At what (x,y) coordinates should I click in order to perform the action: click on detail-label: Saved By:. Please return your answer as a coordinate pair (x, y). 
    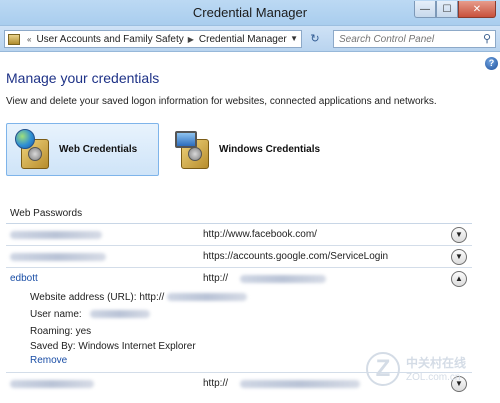
    Looking at the image, I should click on (53, 346).